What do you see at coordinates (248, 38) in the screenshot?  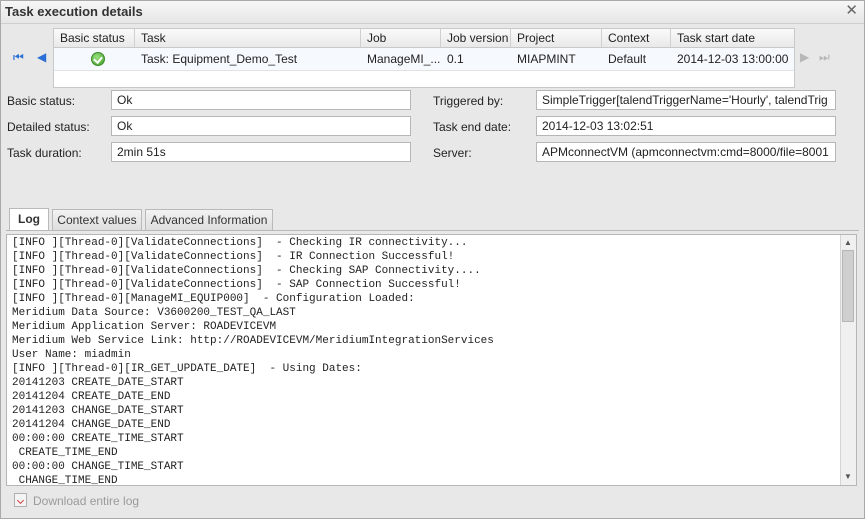 I see `column-task: Task` at bounding box center [248, 38].